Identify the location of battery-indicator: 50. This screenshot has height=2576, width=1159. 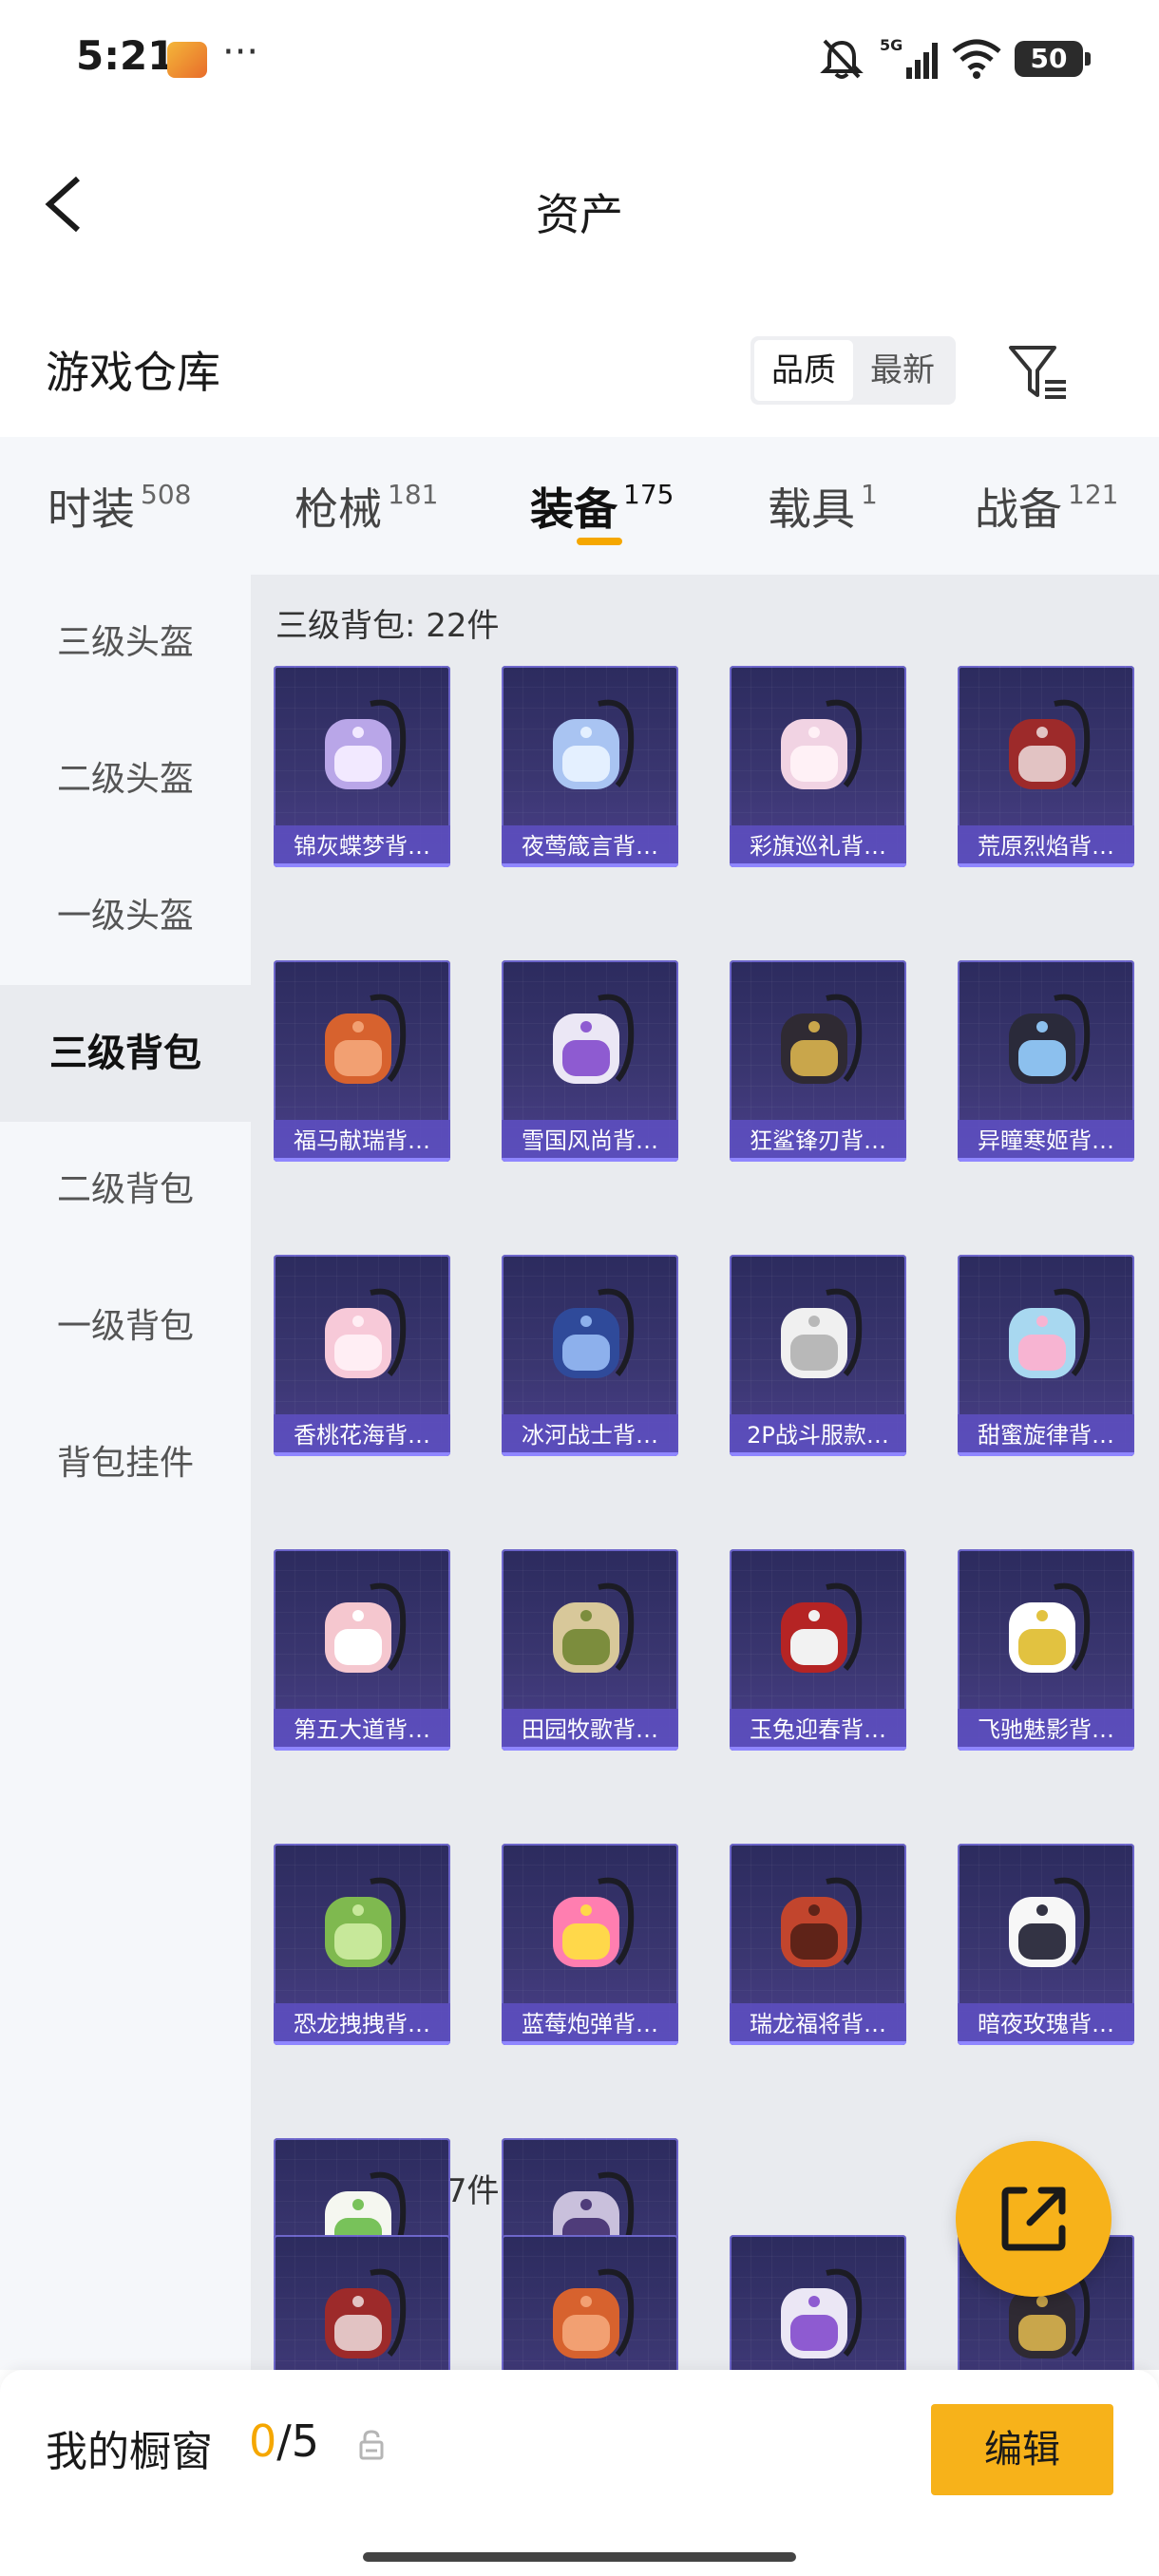
(1053, 59).